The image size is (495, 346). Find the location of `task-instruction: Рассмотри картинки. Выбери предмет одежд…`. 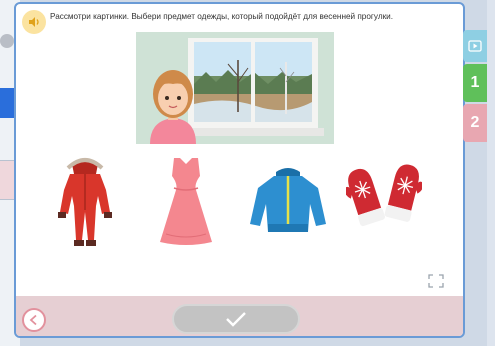

task-instruction: Рассмотри картинки. Выбери предмет одежд… is located at coordinates (222, 16).